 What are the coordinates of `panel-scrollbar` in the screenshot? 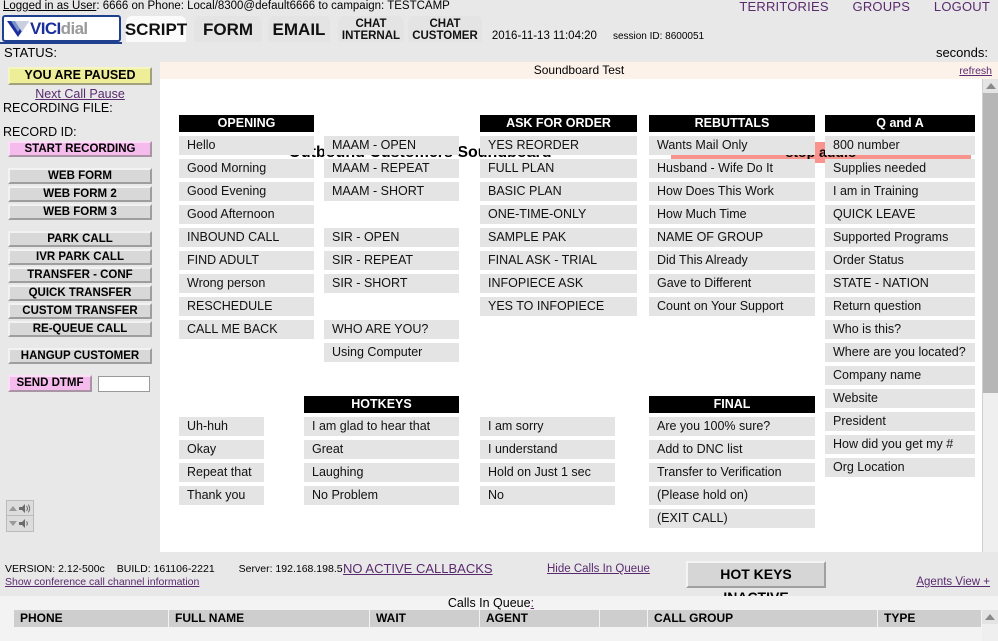 It's located at (990, 315).